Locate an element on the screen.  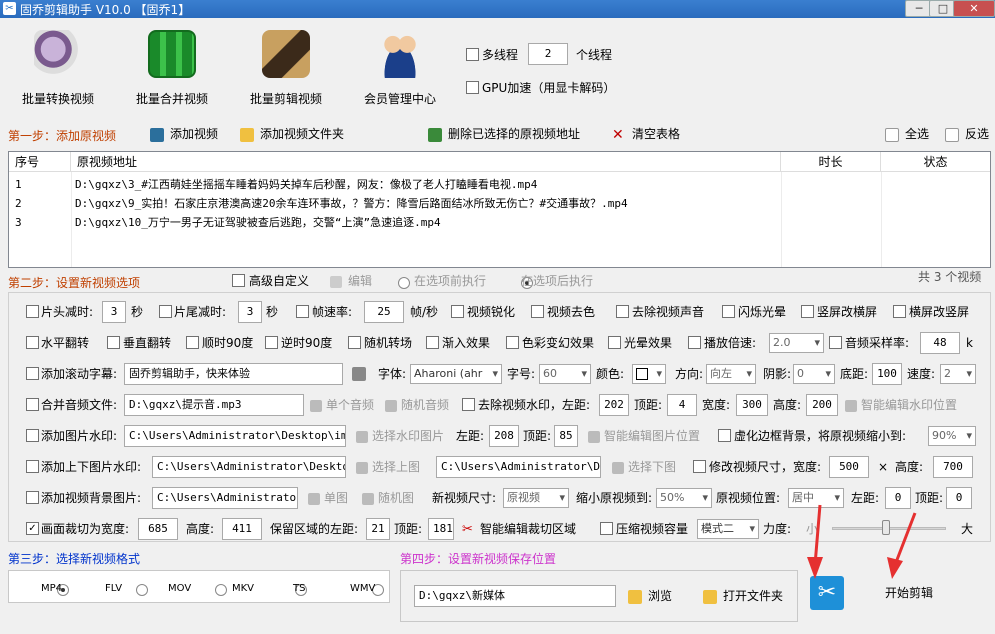
audio-path-input: D:\gqxz\提示音.mp3 is located at coordinates (214, 405).